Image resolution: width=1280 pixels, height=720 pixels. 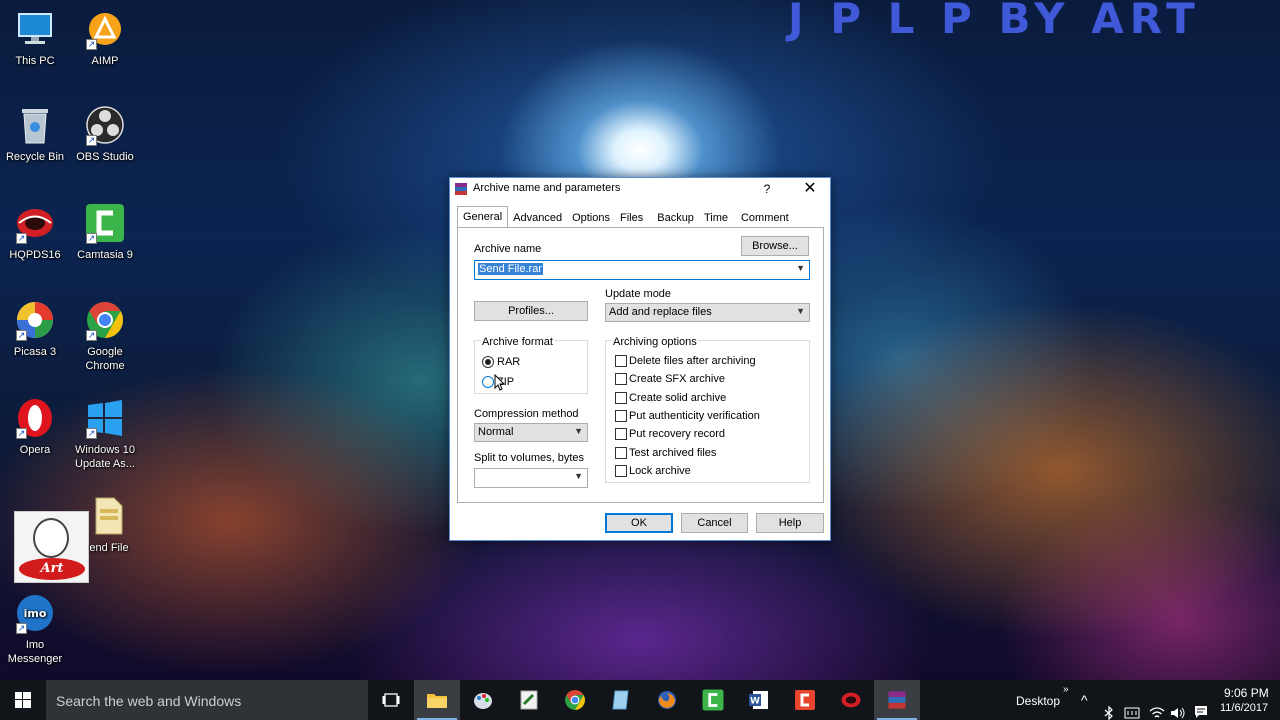 I want to click on update-mode-label: Update mode, so click(x=638, y=294).